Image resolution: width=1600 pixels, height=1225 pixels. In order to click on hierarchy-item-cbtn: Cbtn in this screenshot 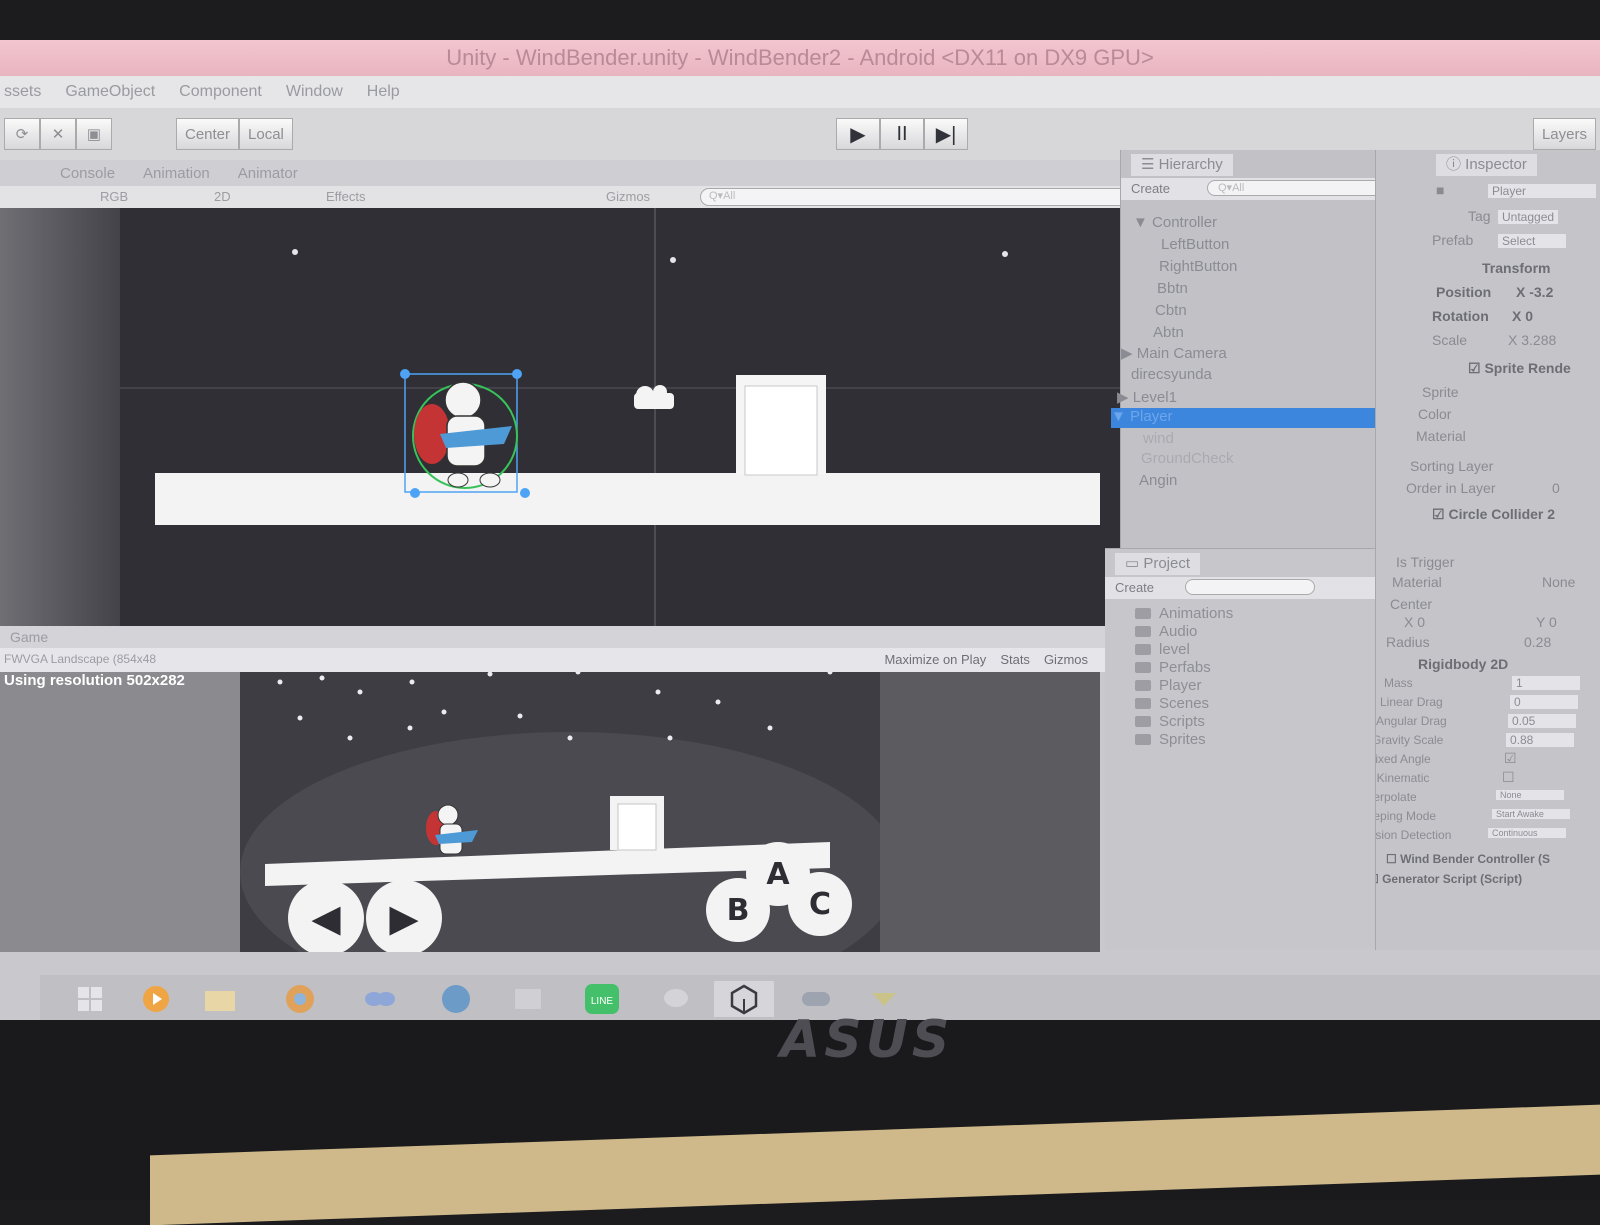, I will do `click(1171, 310)`.